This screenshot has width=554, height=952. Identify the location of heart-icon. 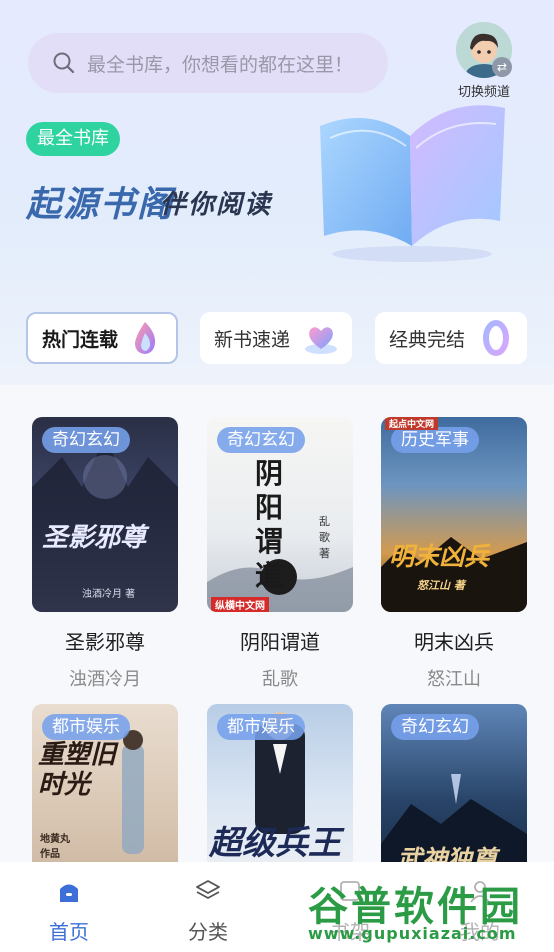
(321, 340).